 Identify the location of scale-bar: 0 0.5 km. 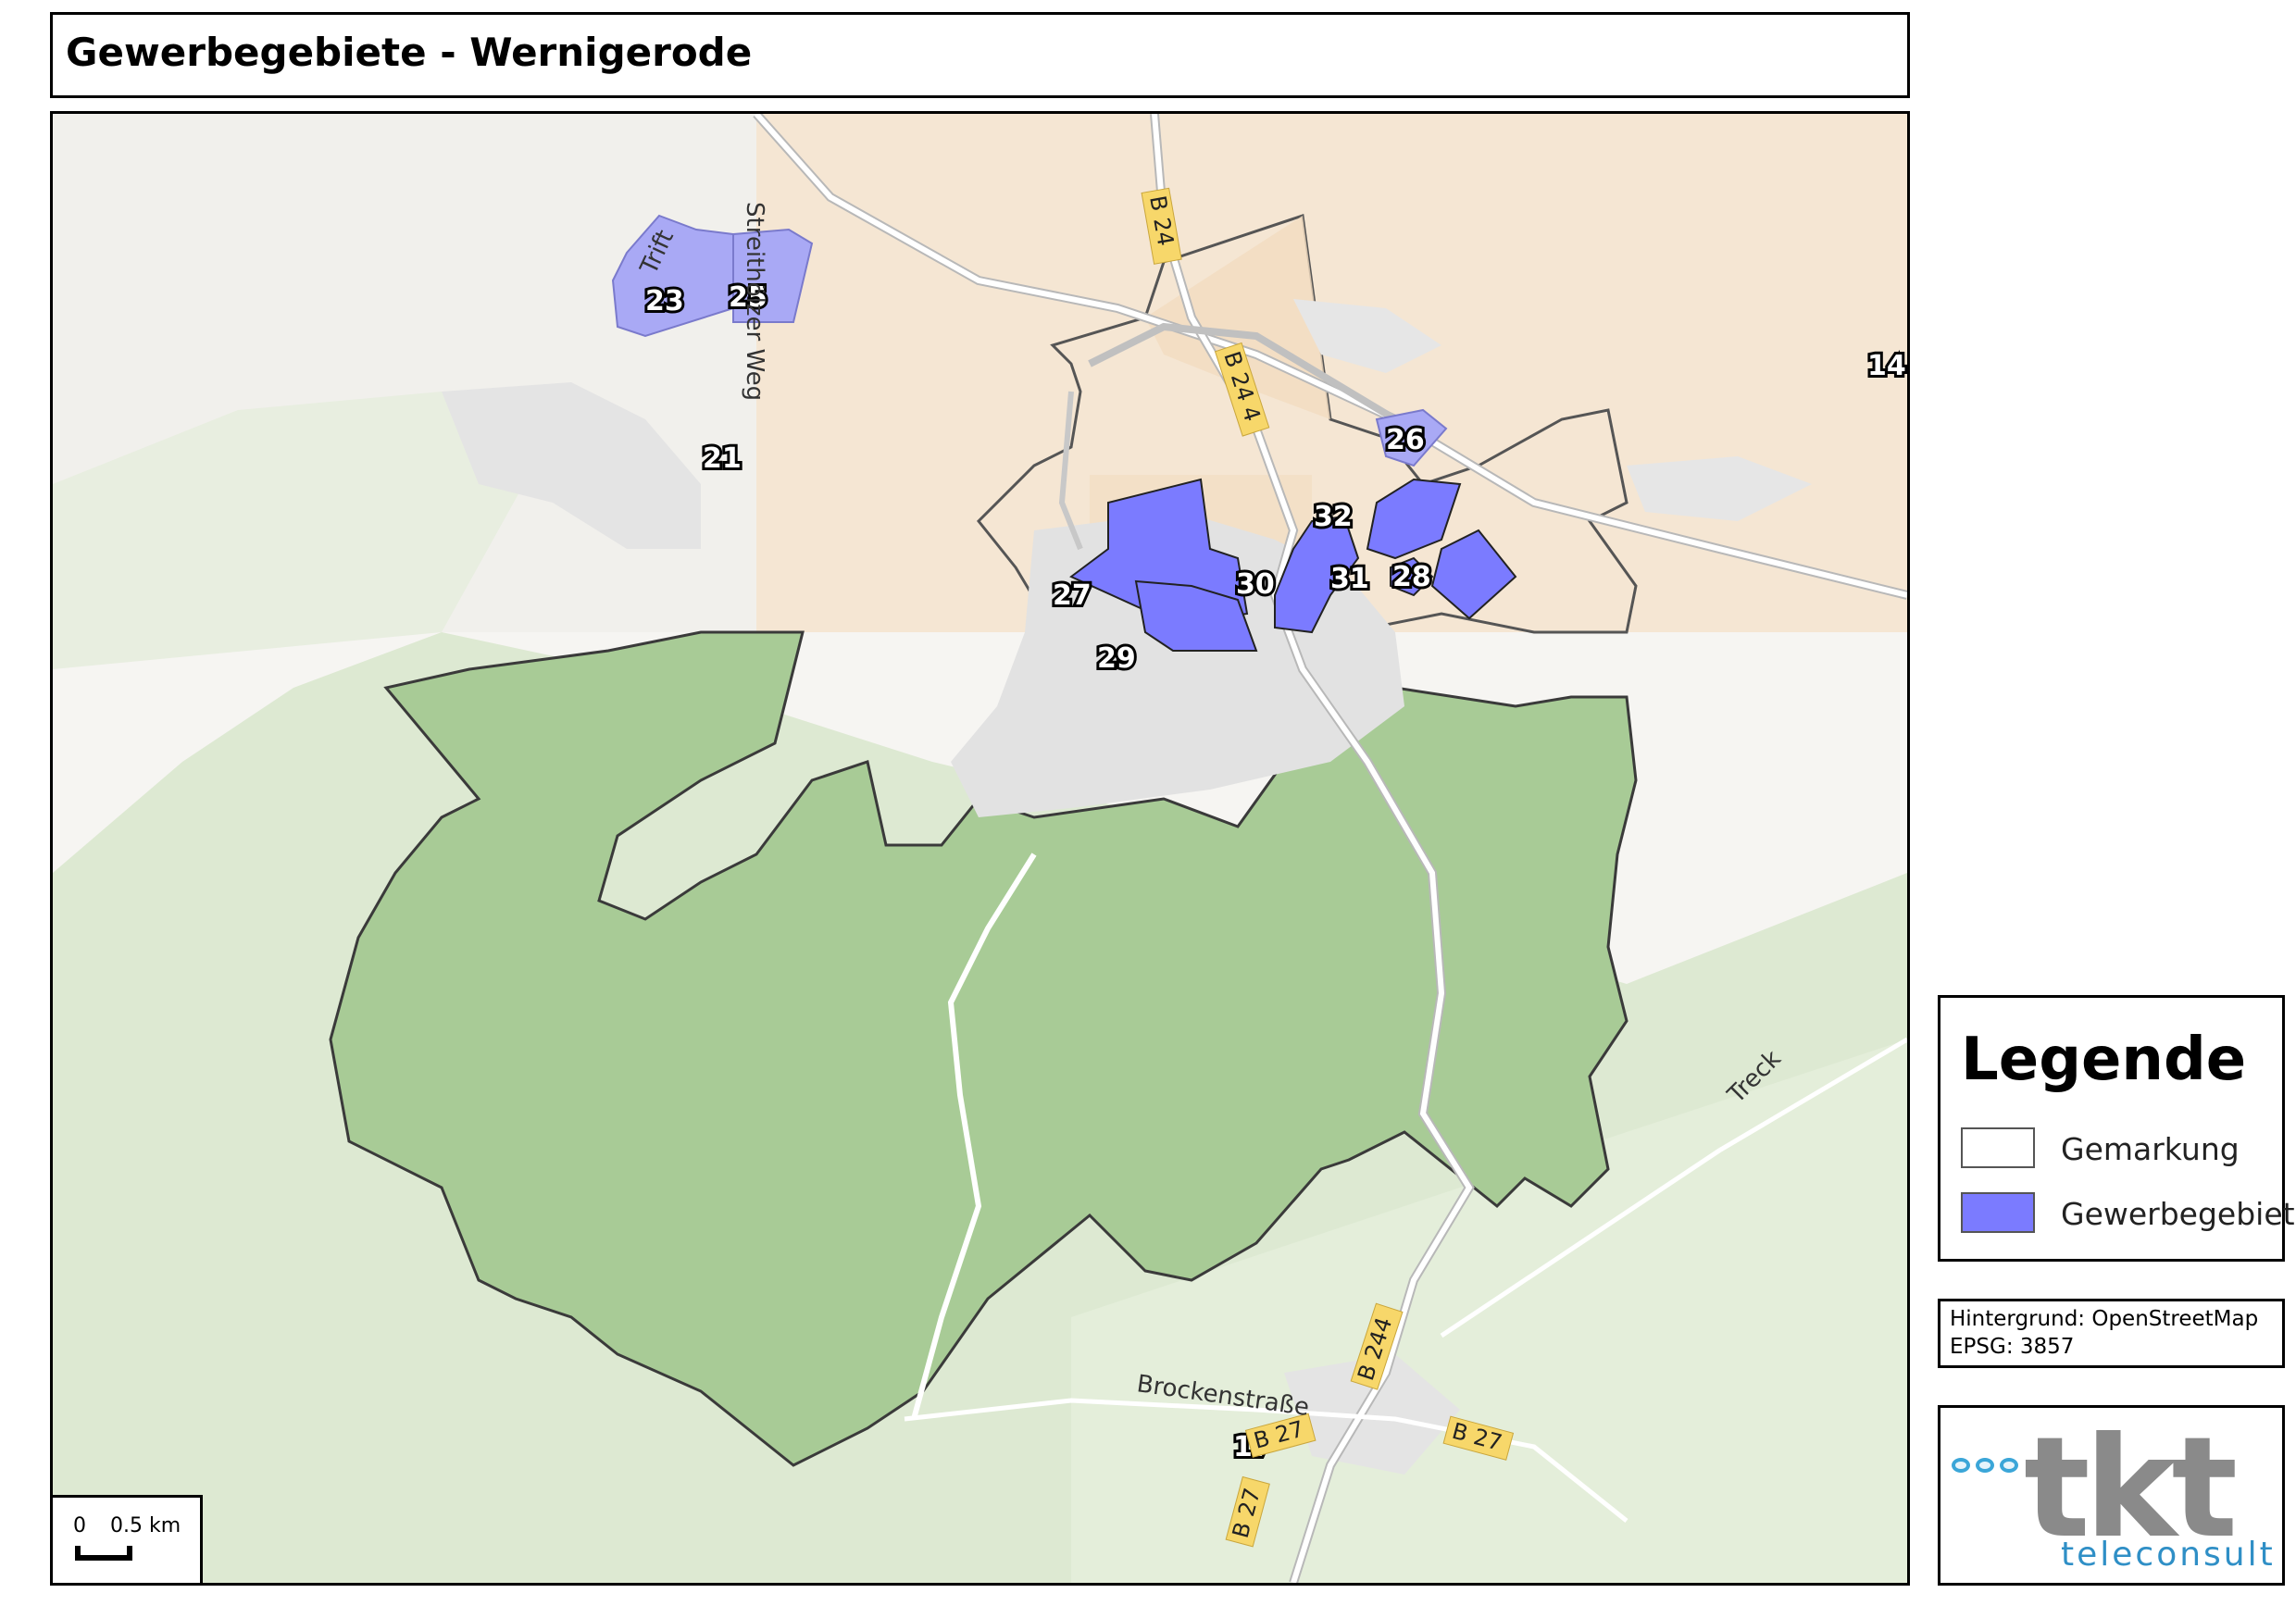
(128, 1539).